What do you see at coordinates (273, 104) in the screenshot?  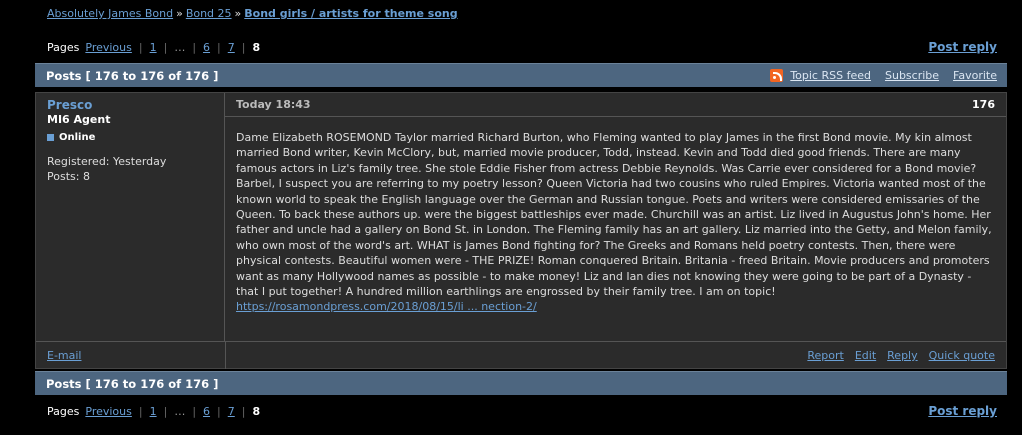 I see `post-date: Today 18:43` at bounding box center [273, 104].